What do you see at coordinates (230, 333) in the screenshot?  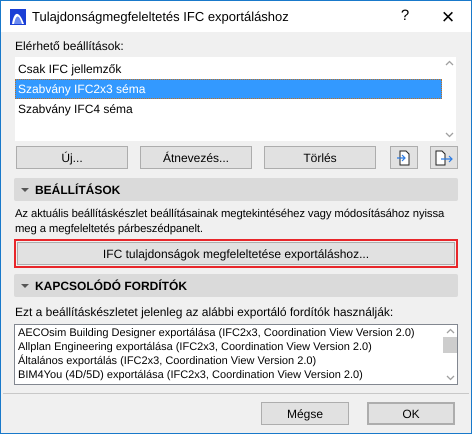 I see `translator-item: AECOsim Building Designer exportálása (IFC2x3, Coordination View Version 2.0)` at bounding box center [230, 333].